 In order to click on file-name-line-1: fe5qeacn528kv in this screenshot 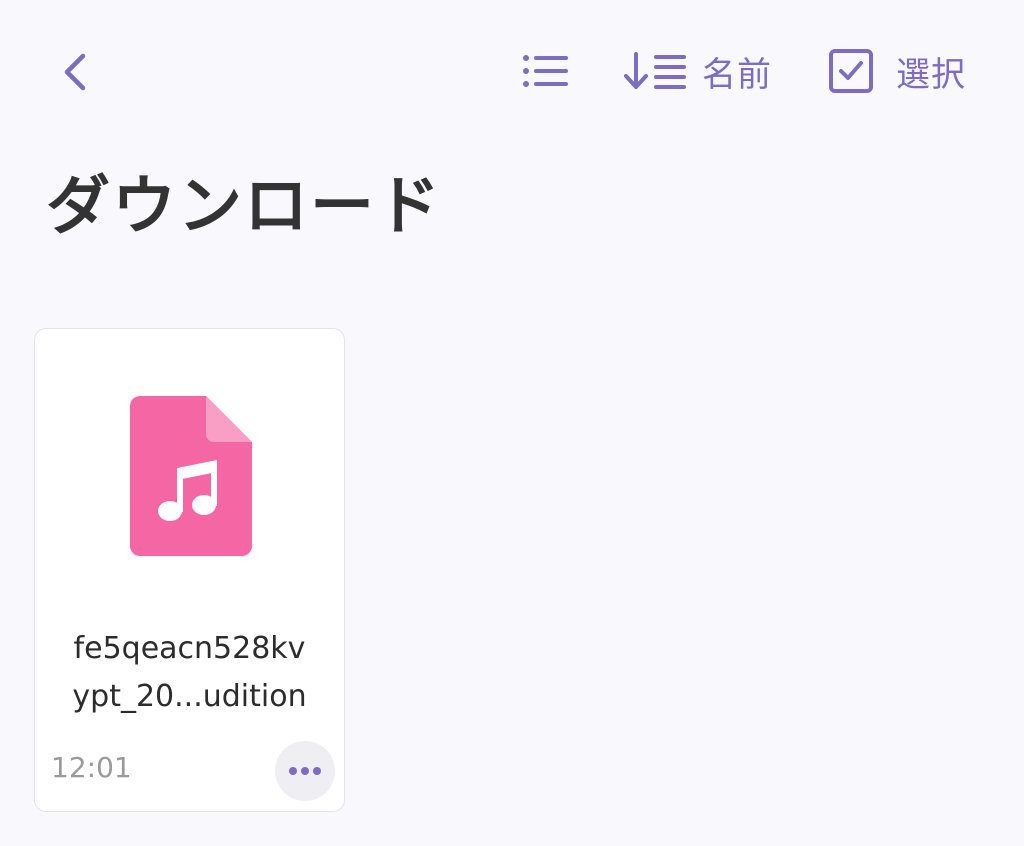, I will do `click(189, 648)`.